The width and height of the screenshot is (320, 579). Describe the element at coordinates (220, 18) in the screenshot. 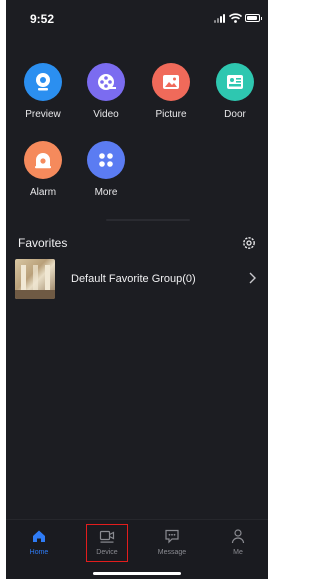

I see `signal-icon` at that location.